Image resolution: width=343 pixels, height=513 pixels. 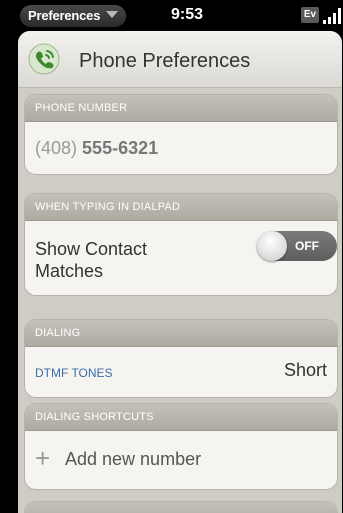 I want to click on section-header-partial, so click(x=181, y=507).